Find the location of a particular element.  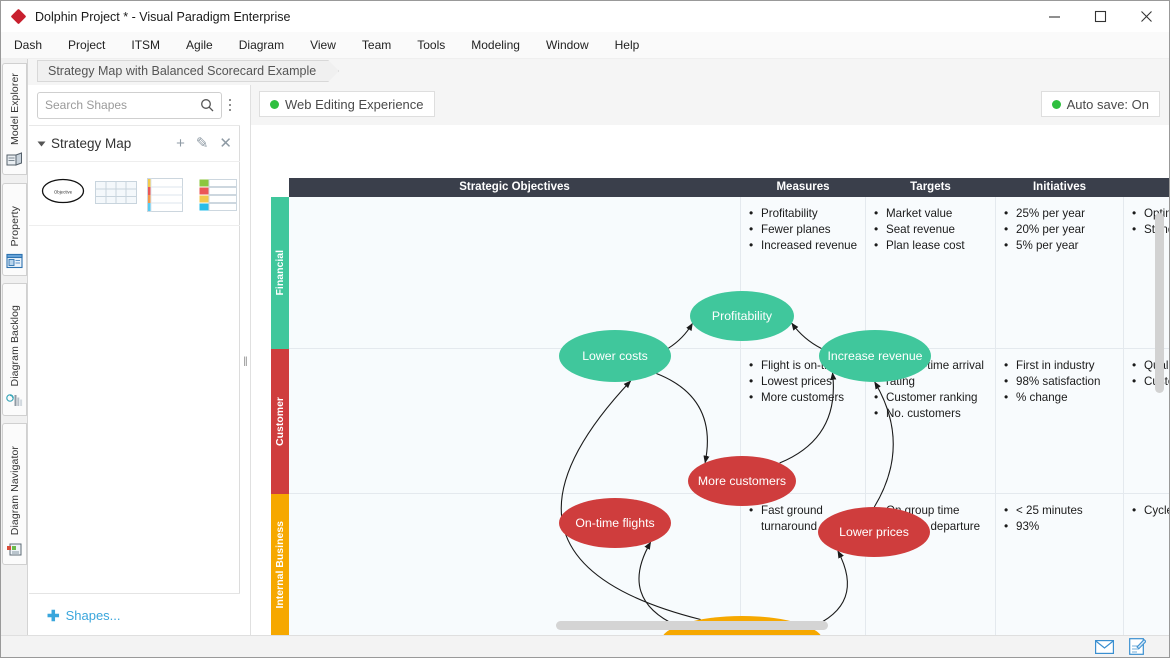

menu-item-view: View is located at coordinates (323, 45).